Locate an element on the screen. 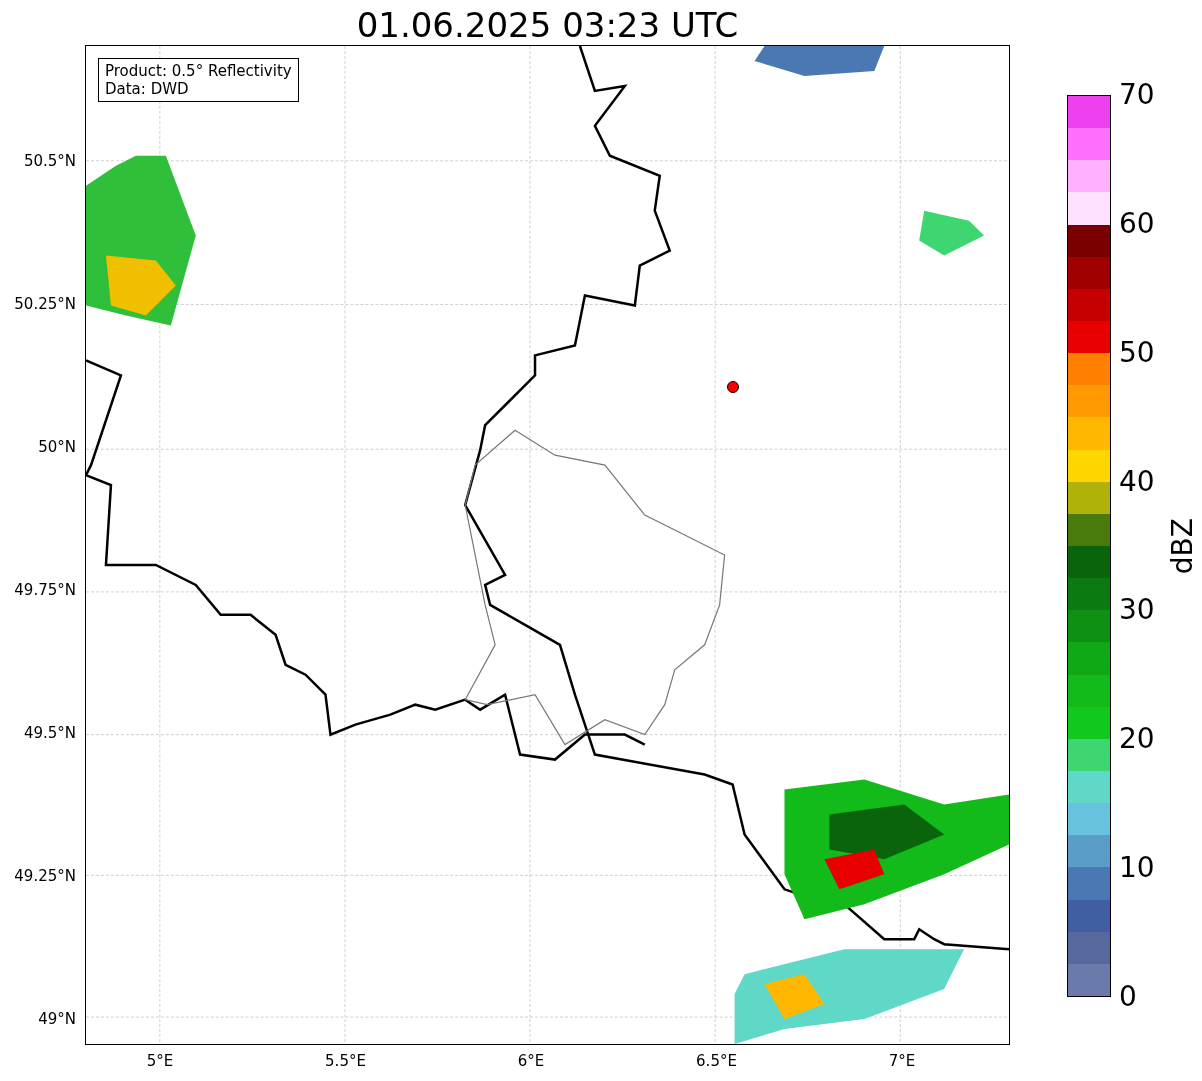  colorbar-label: dBZ is located at coordinates (1183, 546).